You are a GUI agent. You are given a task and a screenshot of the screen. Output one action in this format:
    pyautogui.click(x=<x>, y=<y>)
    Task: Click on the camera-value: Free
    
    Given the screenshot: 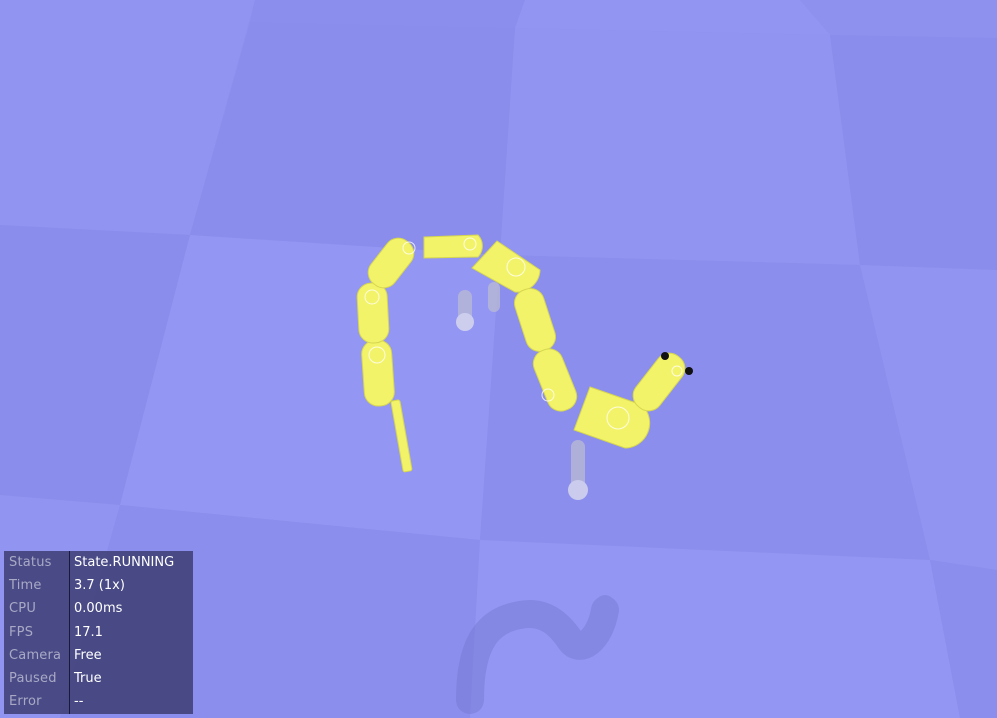 What is the action you would take?
    pyautogui.click(x=88, y=655)
    